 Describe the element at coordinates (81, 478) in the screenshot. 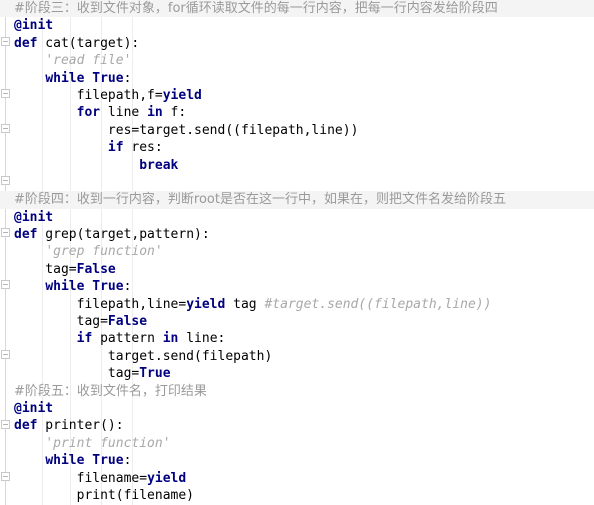

I see `code-token: filename=` at that location.